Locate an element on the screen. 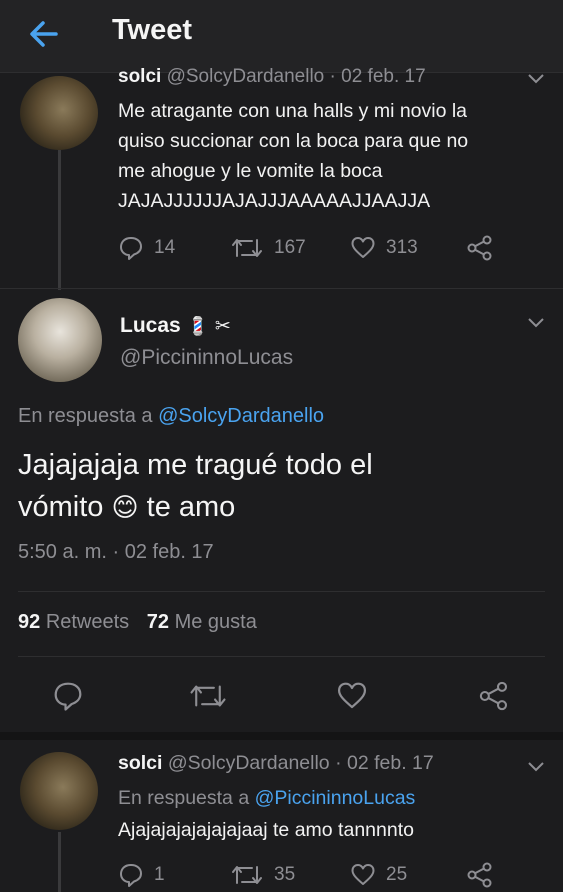 Image resolution: width=563 pixels, height=892 pixels. back-arrow-icon is located at coordinates (44, 34).